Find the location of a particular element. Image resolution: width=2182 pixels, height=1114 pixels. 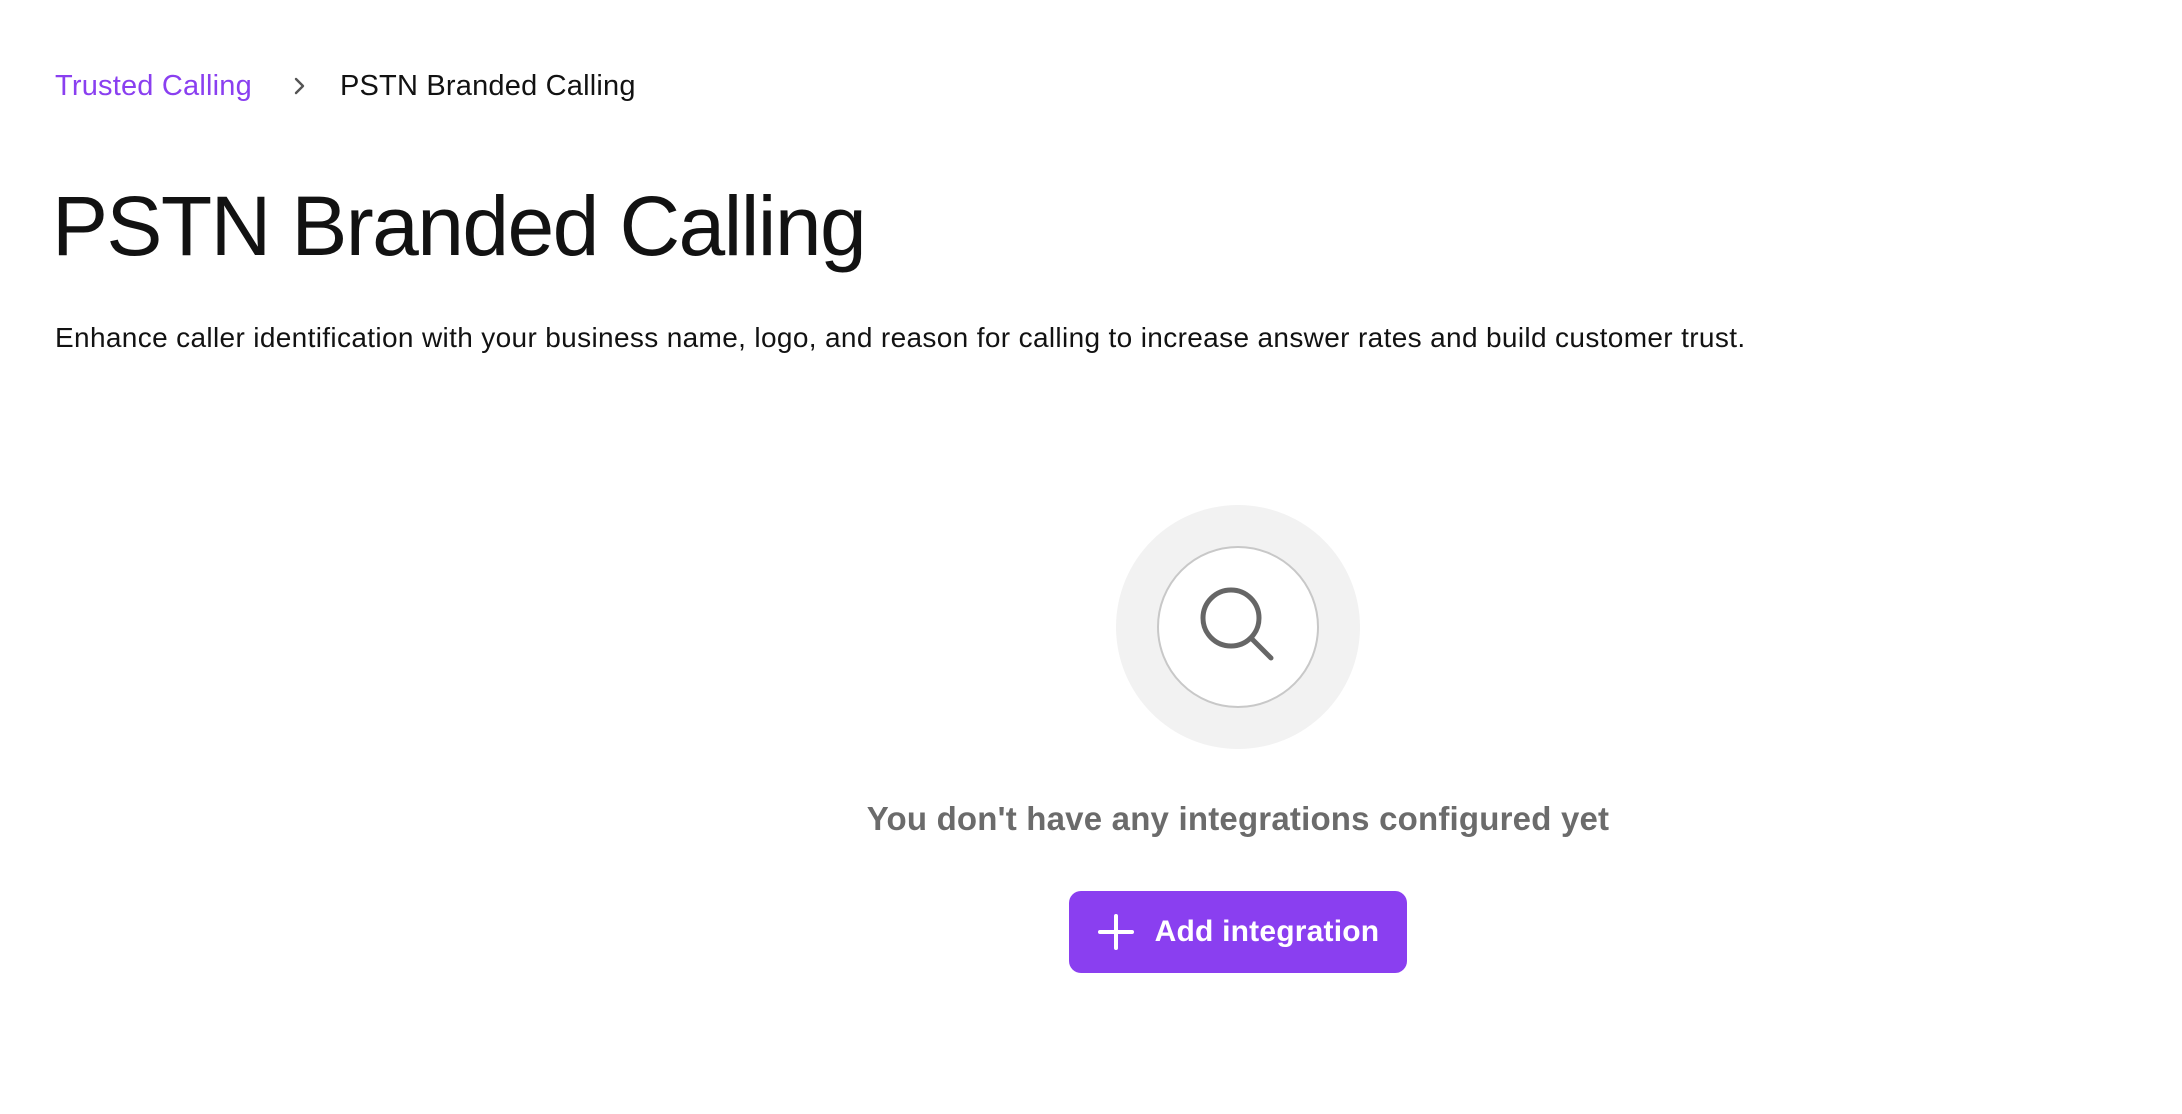

plus-icon is located at coordinates (1116, 932).